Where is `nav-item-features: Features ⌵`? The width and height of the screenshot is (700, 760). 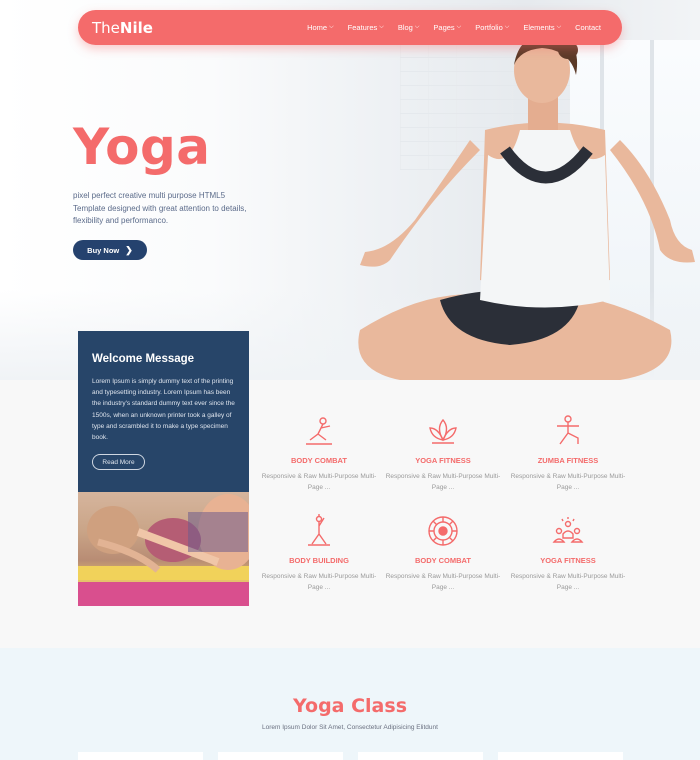 nav-item-features: Features ⌵ is located at coordinates (366, 27).